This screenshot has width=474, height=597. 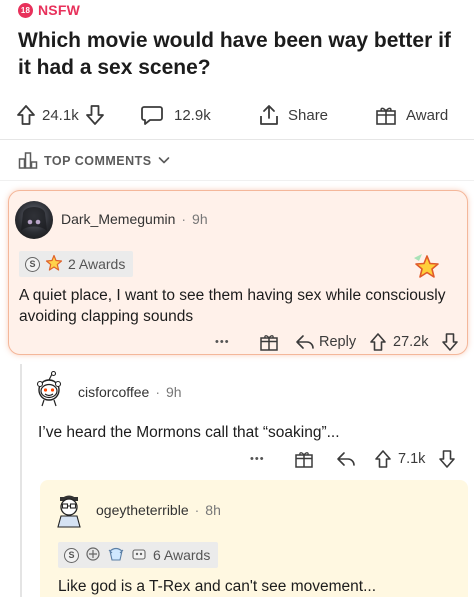 I want to click on comment-action-bar: ••• Reply 27.2k, so click(x=237, y=342).